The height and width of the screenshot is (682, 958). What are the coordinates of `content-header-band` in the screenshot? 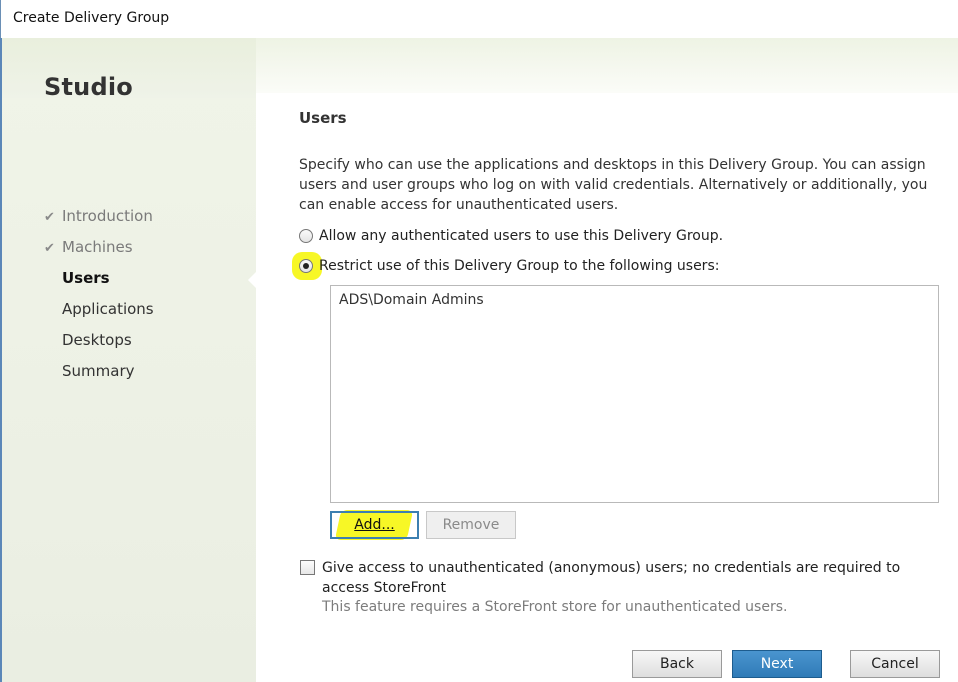 It's located at (607, 65).